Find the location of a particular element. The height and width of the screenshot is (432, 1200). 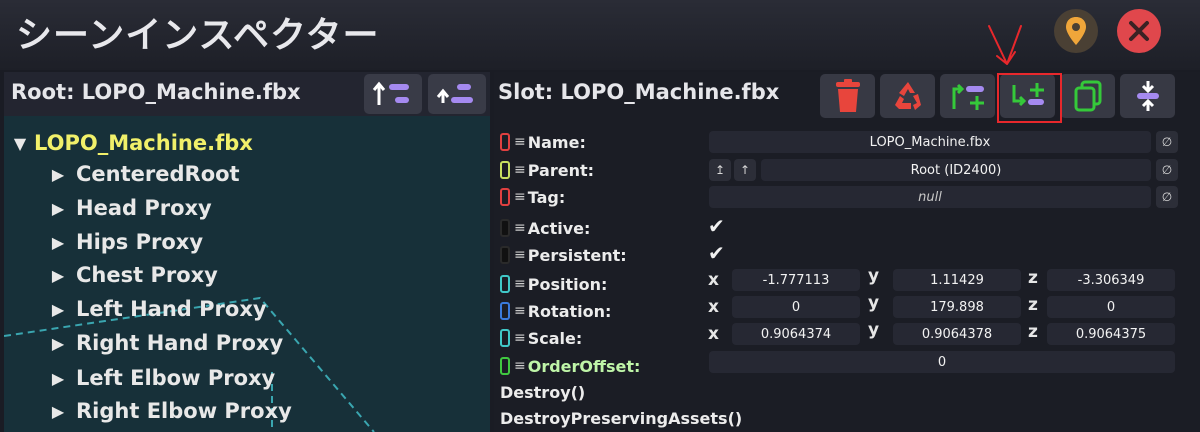

tree-item: ▶ Head Proxy is located at coordinates (130, 208).